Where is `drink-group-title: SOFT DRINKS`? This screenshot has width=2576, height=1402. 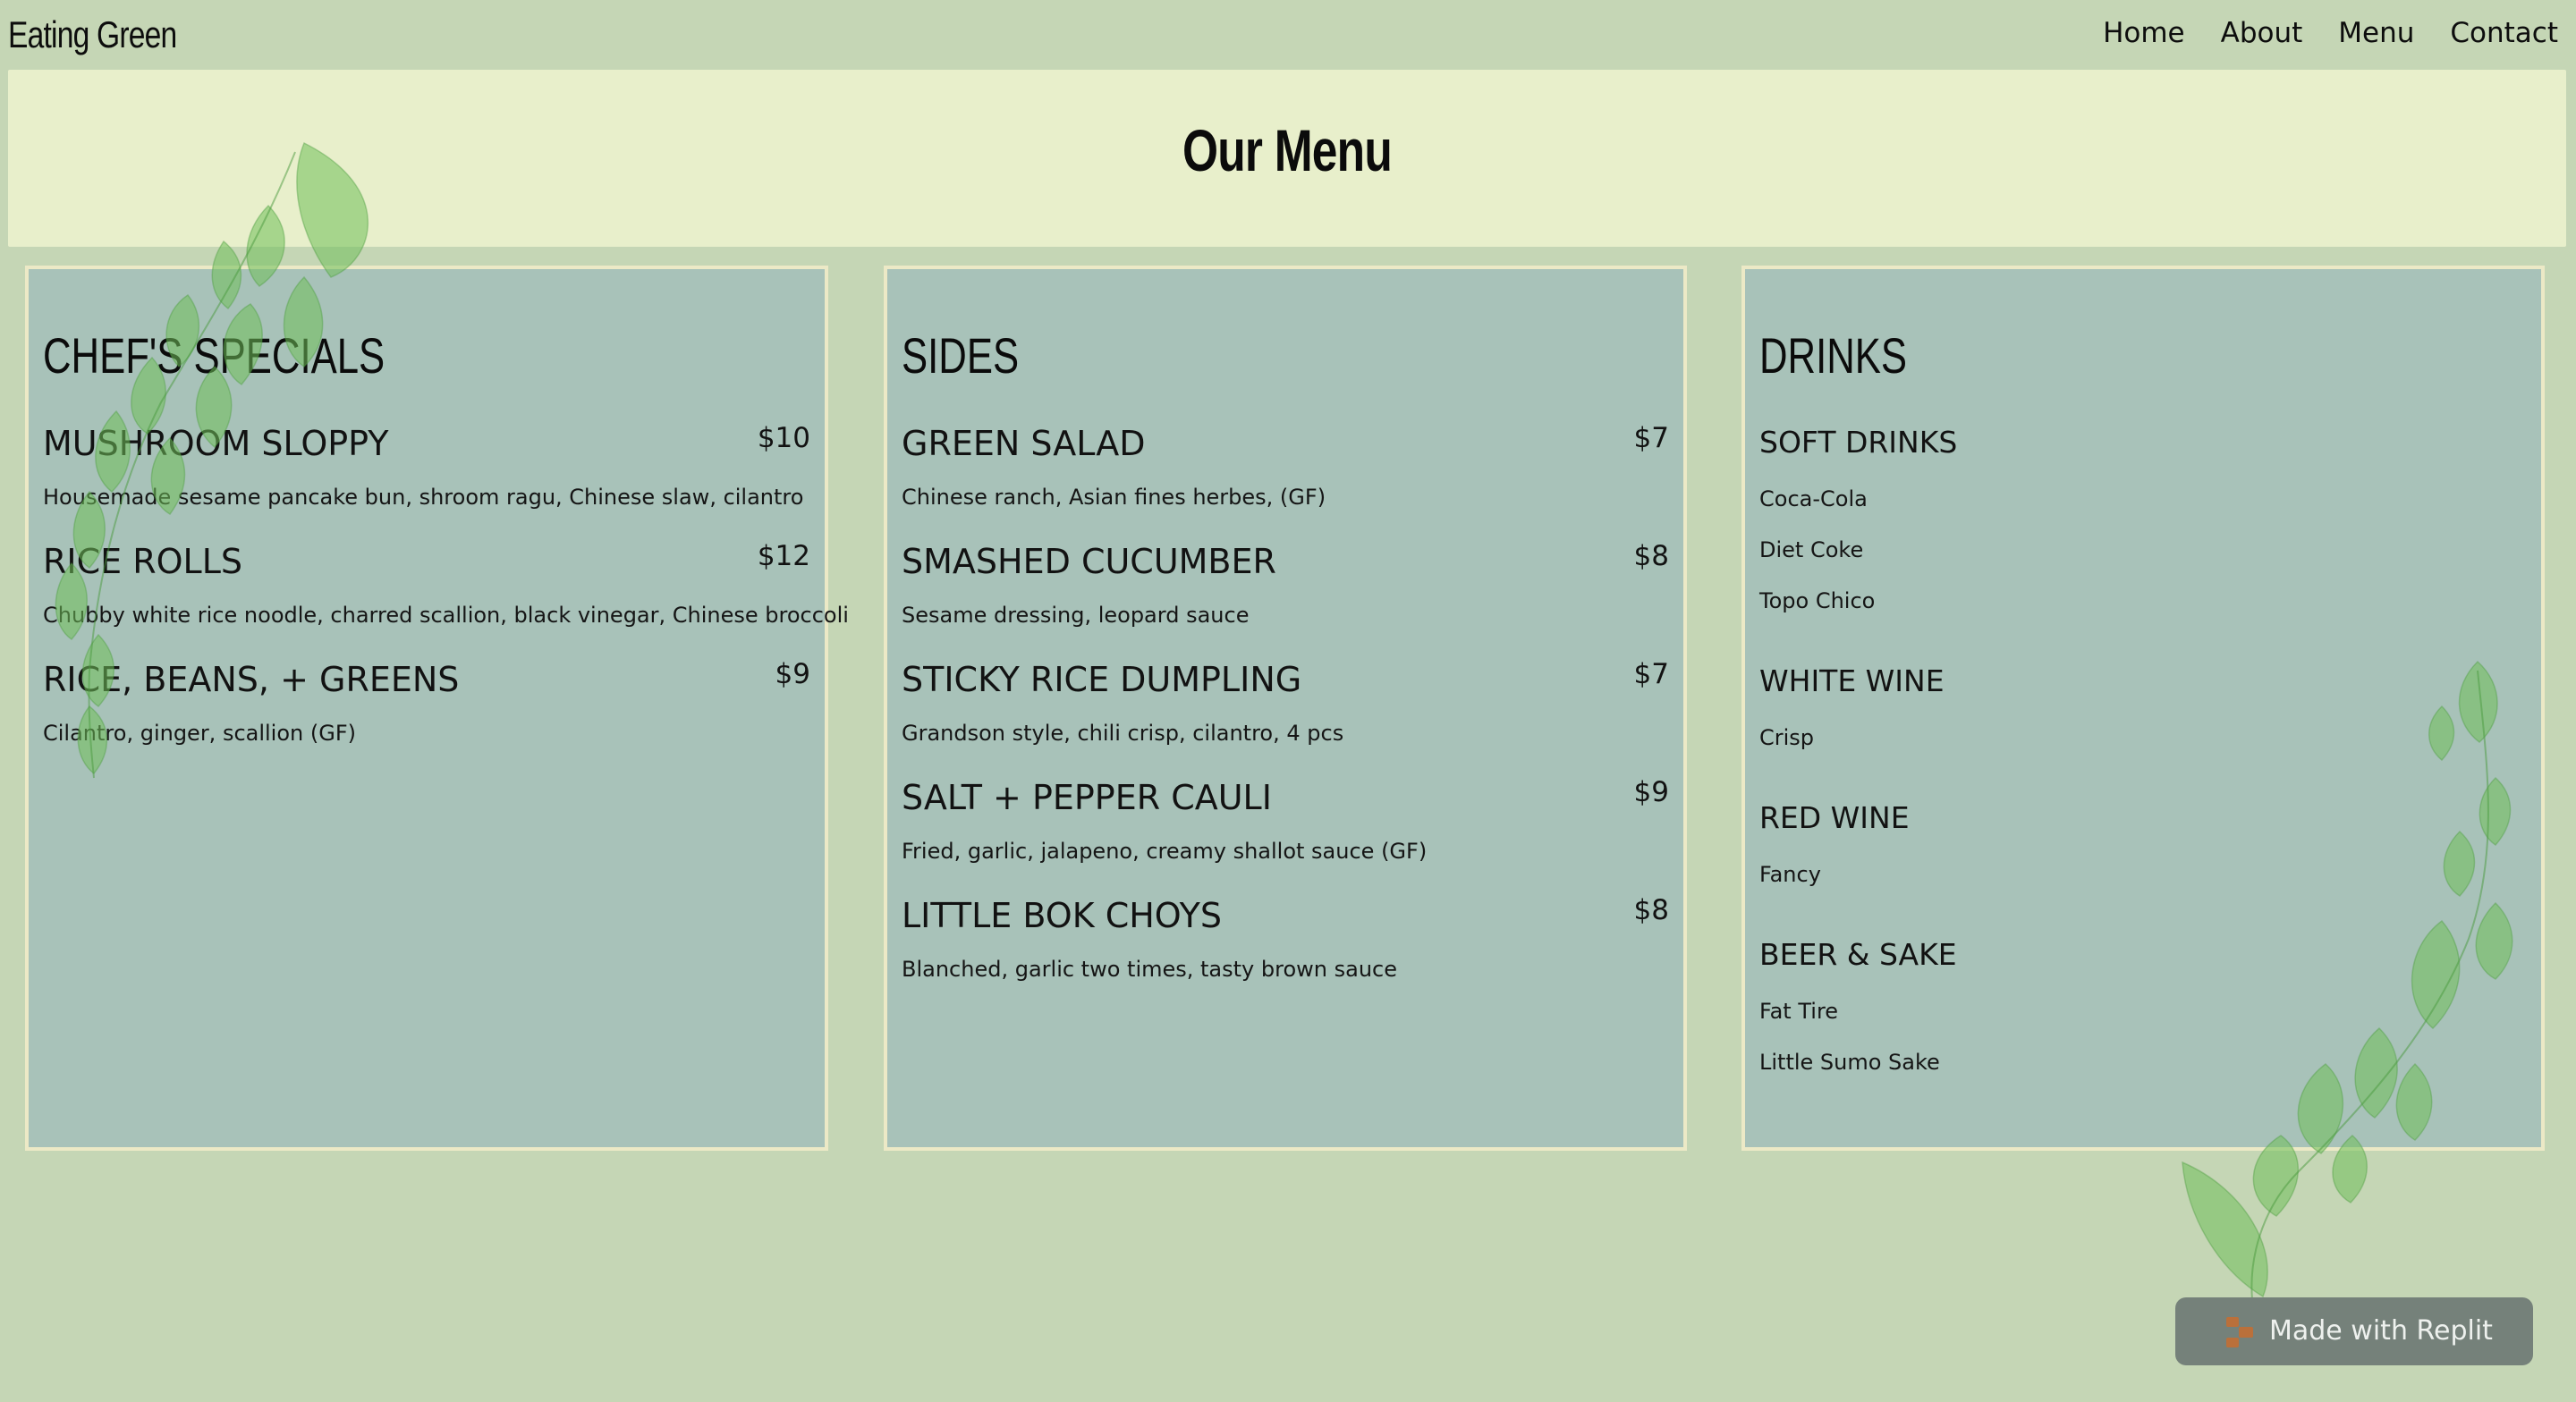
drink-group-title: SOFT DRINKS is located at coordinates (1858, 442).